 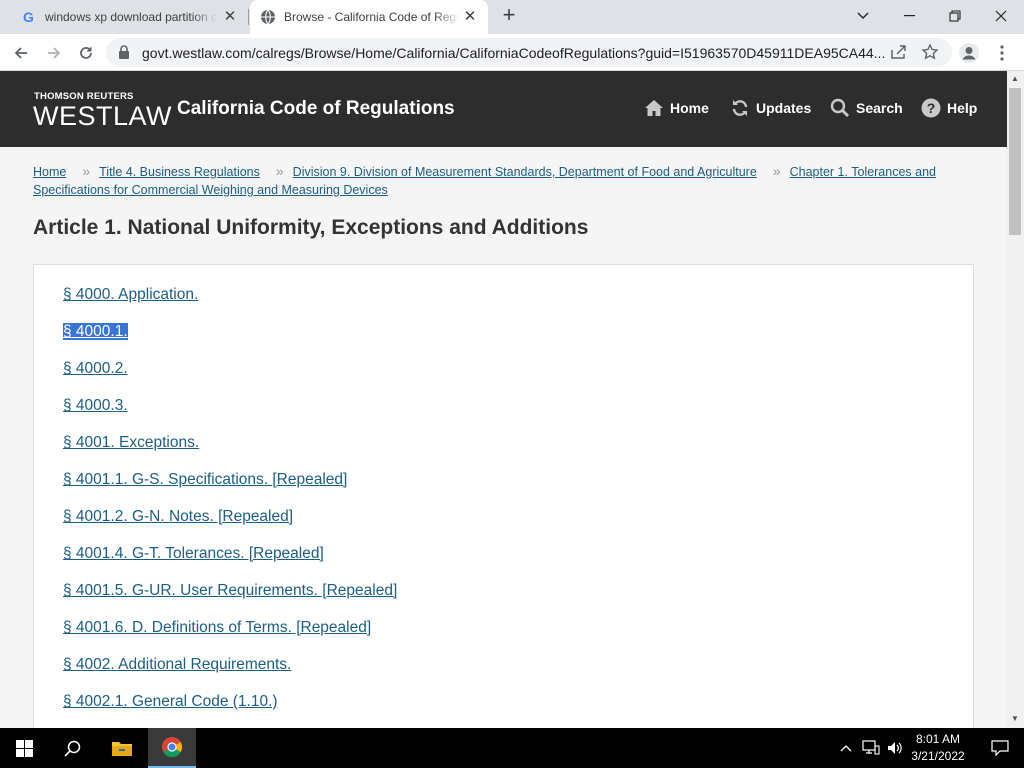 What do you see at coordinates (178, 516) in the screenshot?
I see `section-link: § 4001.2. G-N. Notes. [Repealed]` at bounding box center [178, 516].